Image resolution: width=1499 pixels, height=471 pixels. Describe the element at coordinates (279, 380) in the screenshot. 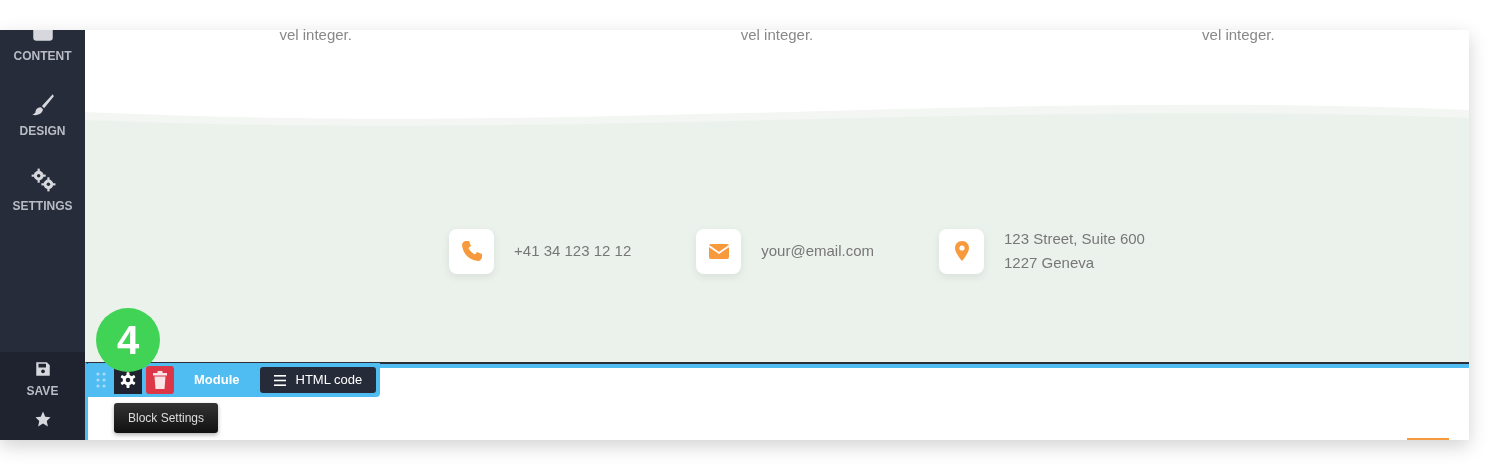

I see `menu-icon` at that location.